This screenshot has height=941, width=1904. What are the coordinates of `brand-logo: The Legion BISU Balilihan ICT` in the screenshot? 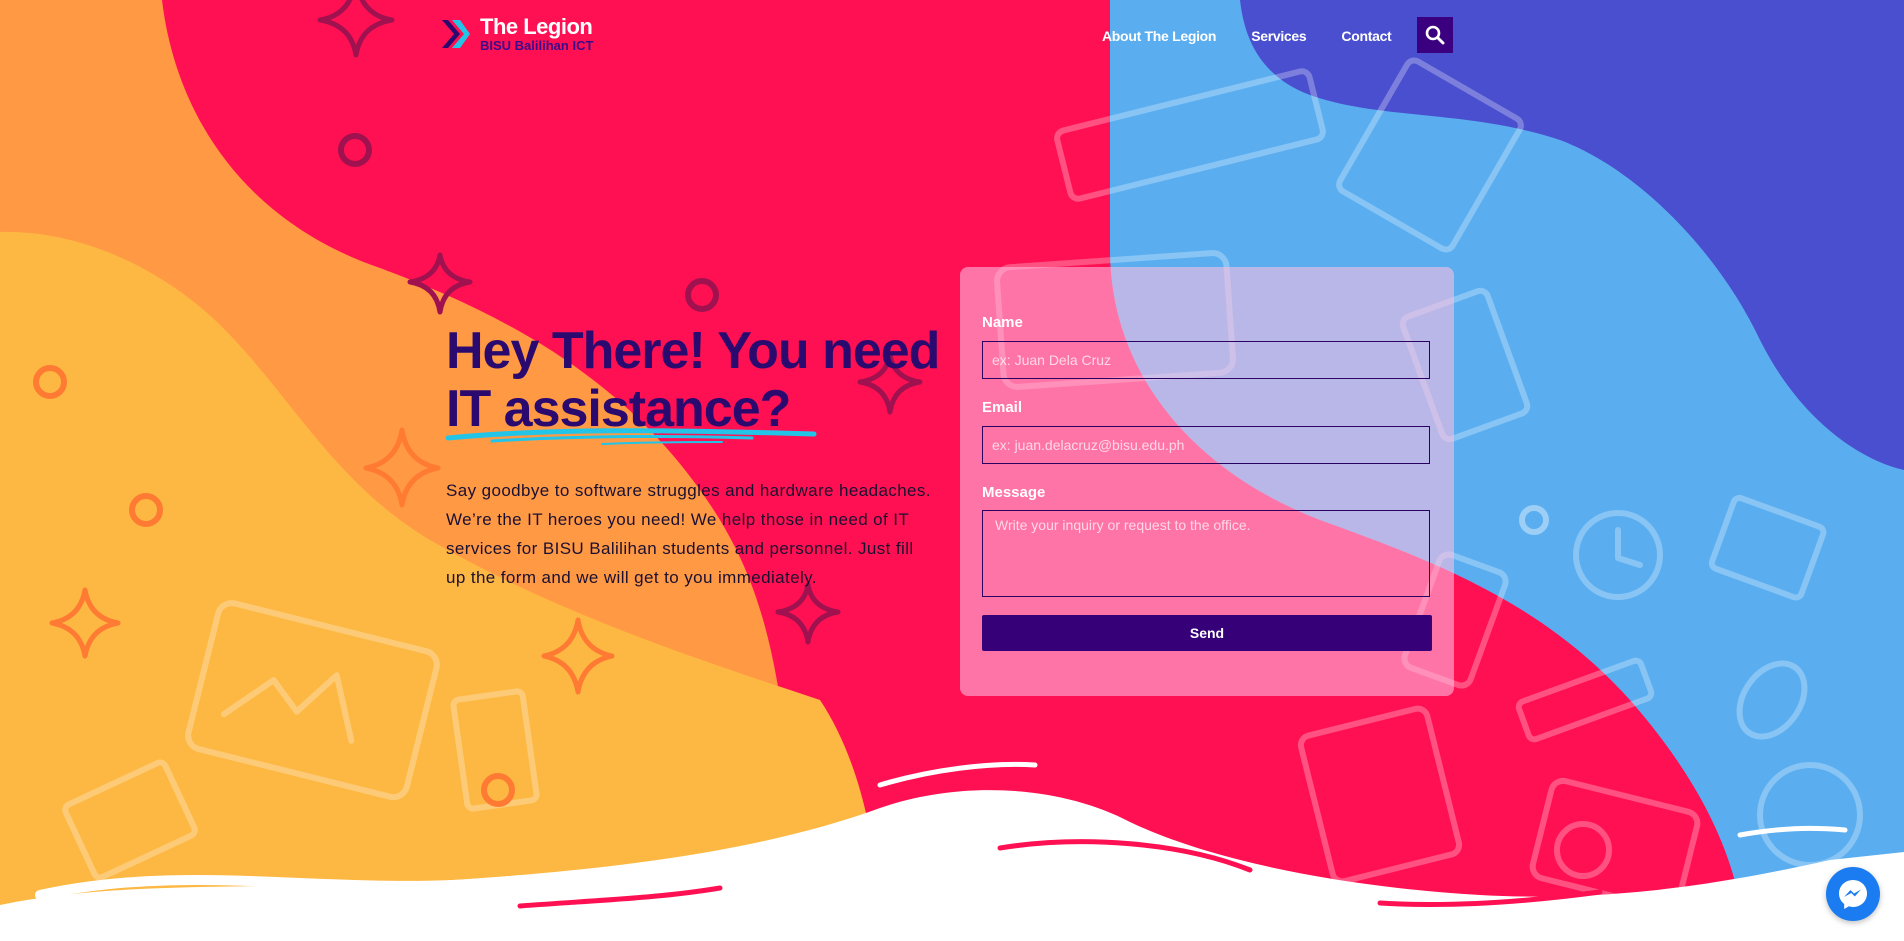 It's located at (515, 34).